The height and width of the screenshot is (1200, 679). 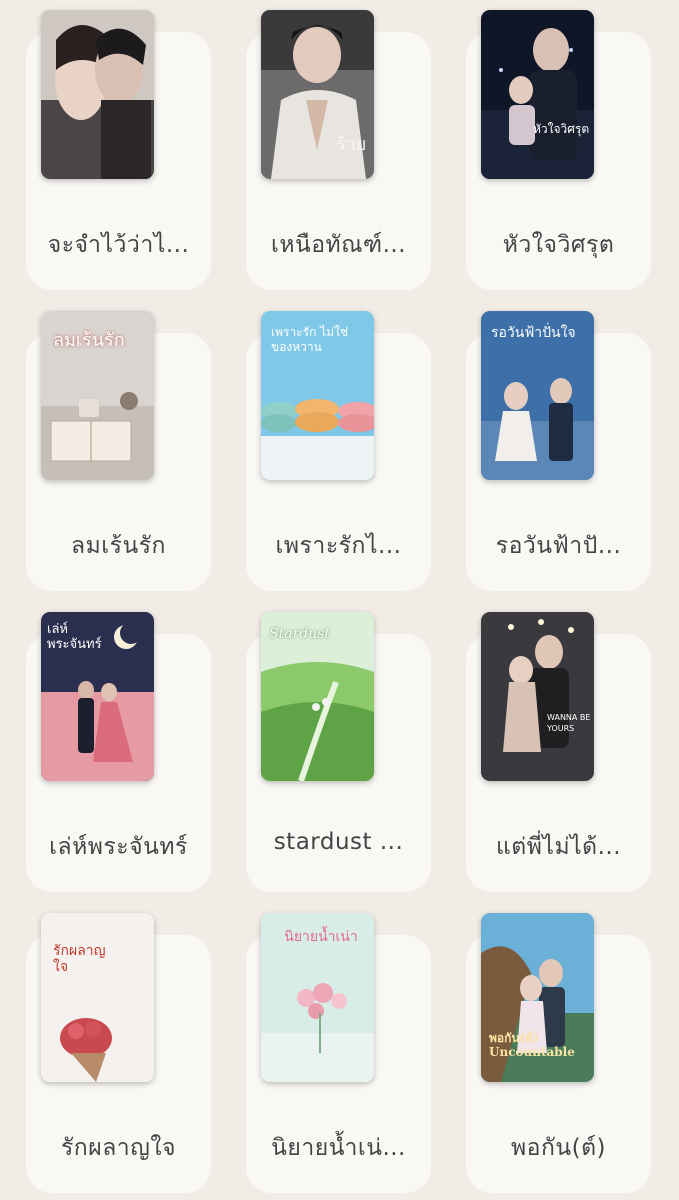 What do you see at coordinates (317, 94) in the screenshot?
I see `book-cover: ร้าย` at bounding box center [317, 94].